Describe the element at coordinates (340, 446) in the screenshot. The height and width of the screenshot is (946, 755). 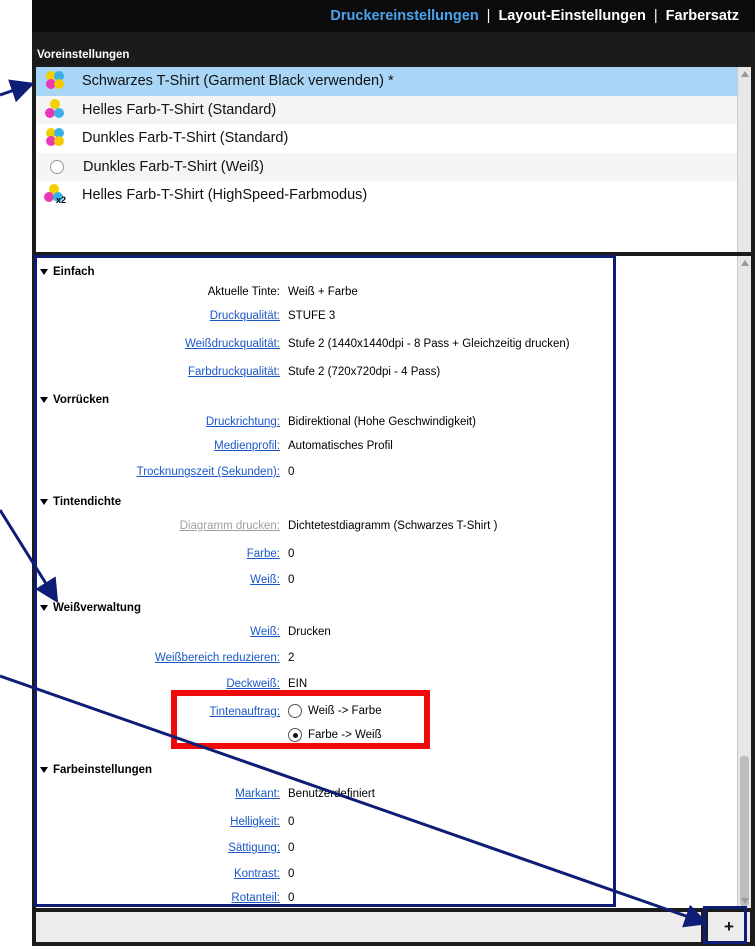
I see `medienprofil-value: Automatisches Profil` at that location.